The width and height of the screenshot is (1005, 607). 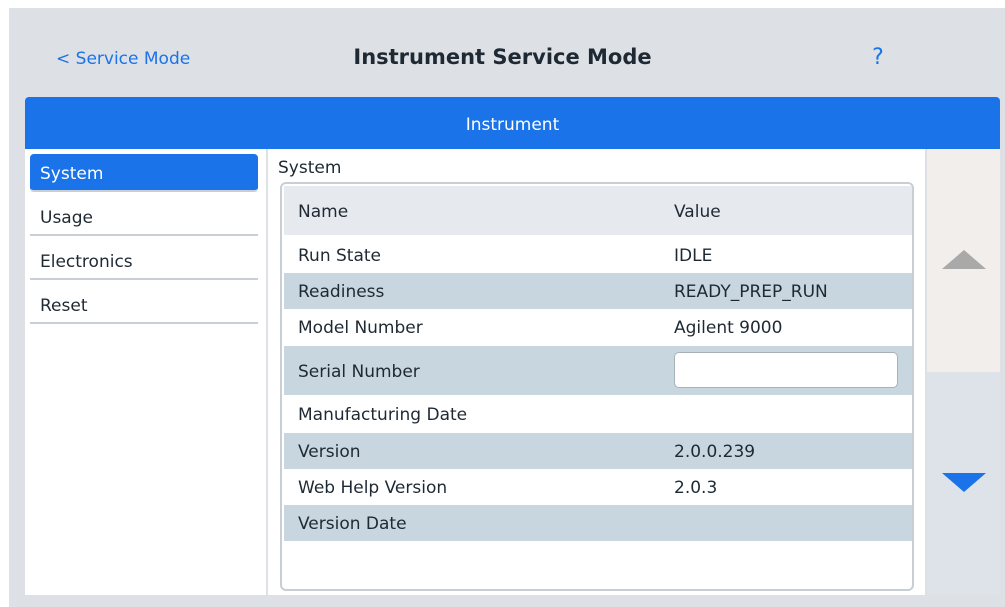 I want to click on table-row: Manufacturing Date, so click(x=598, y=414).